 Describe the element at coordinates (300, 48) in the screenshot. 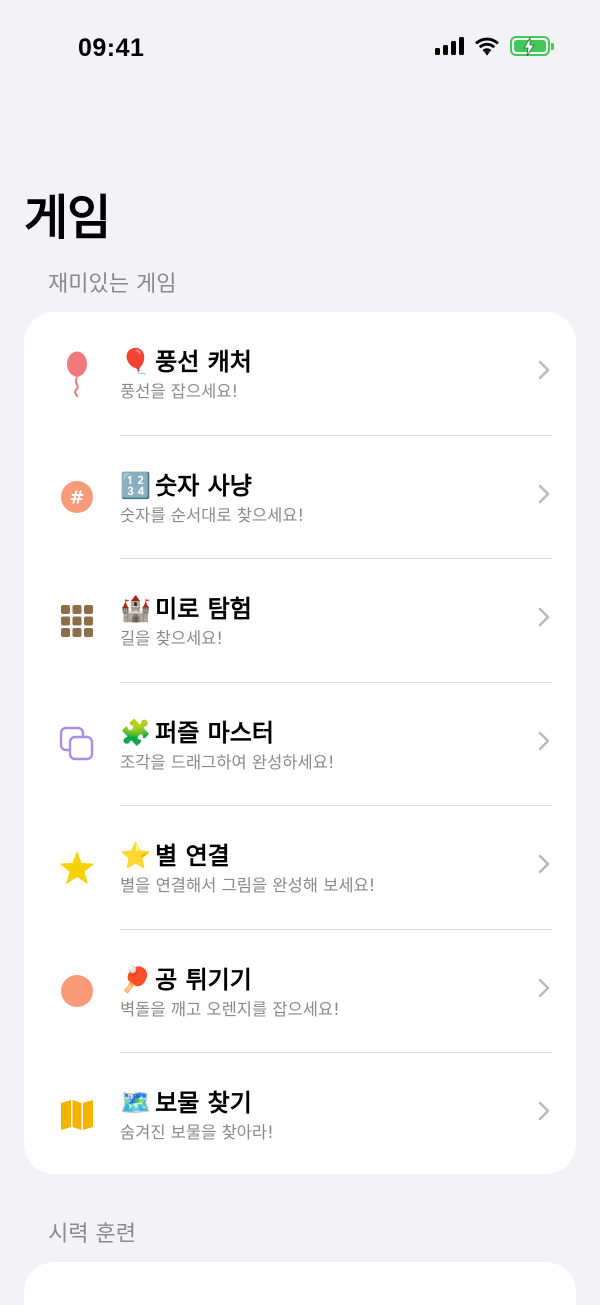

I see `status-bar: 09:41` at that location.